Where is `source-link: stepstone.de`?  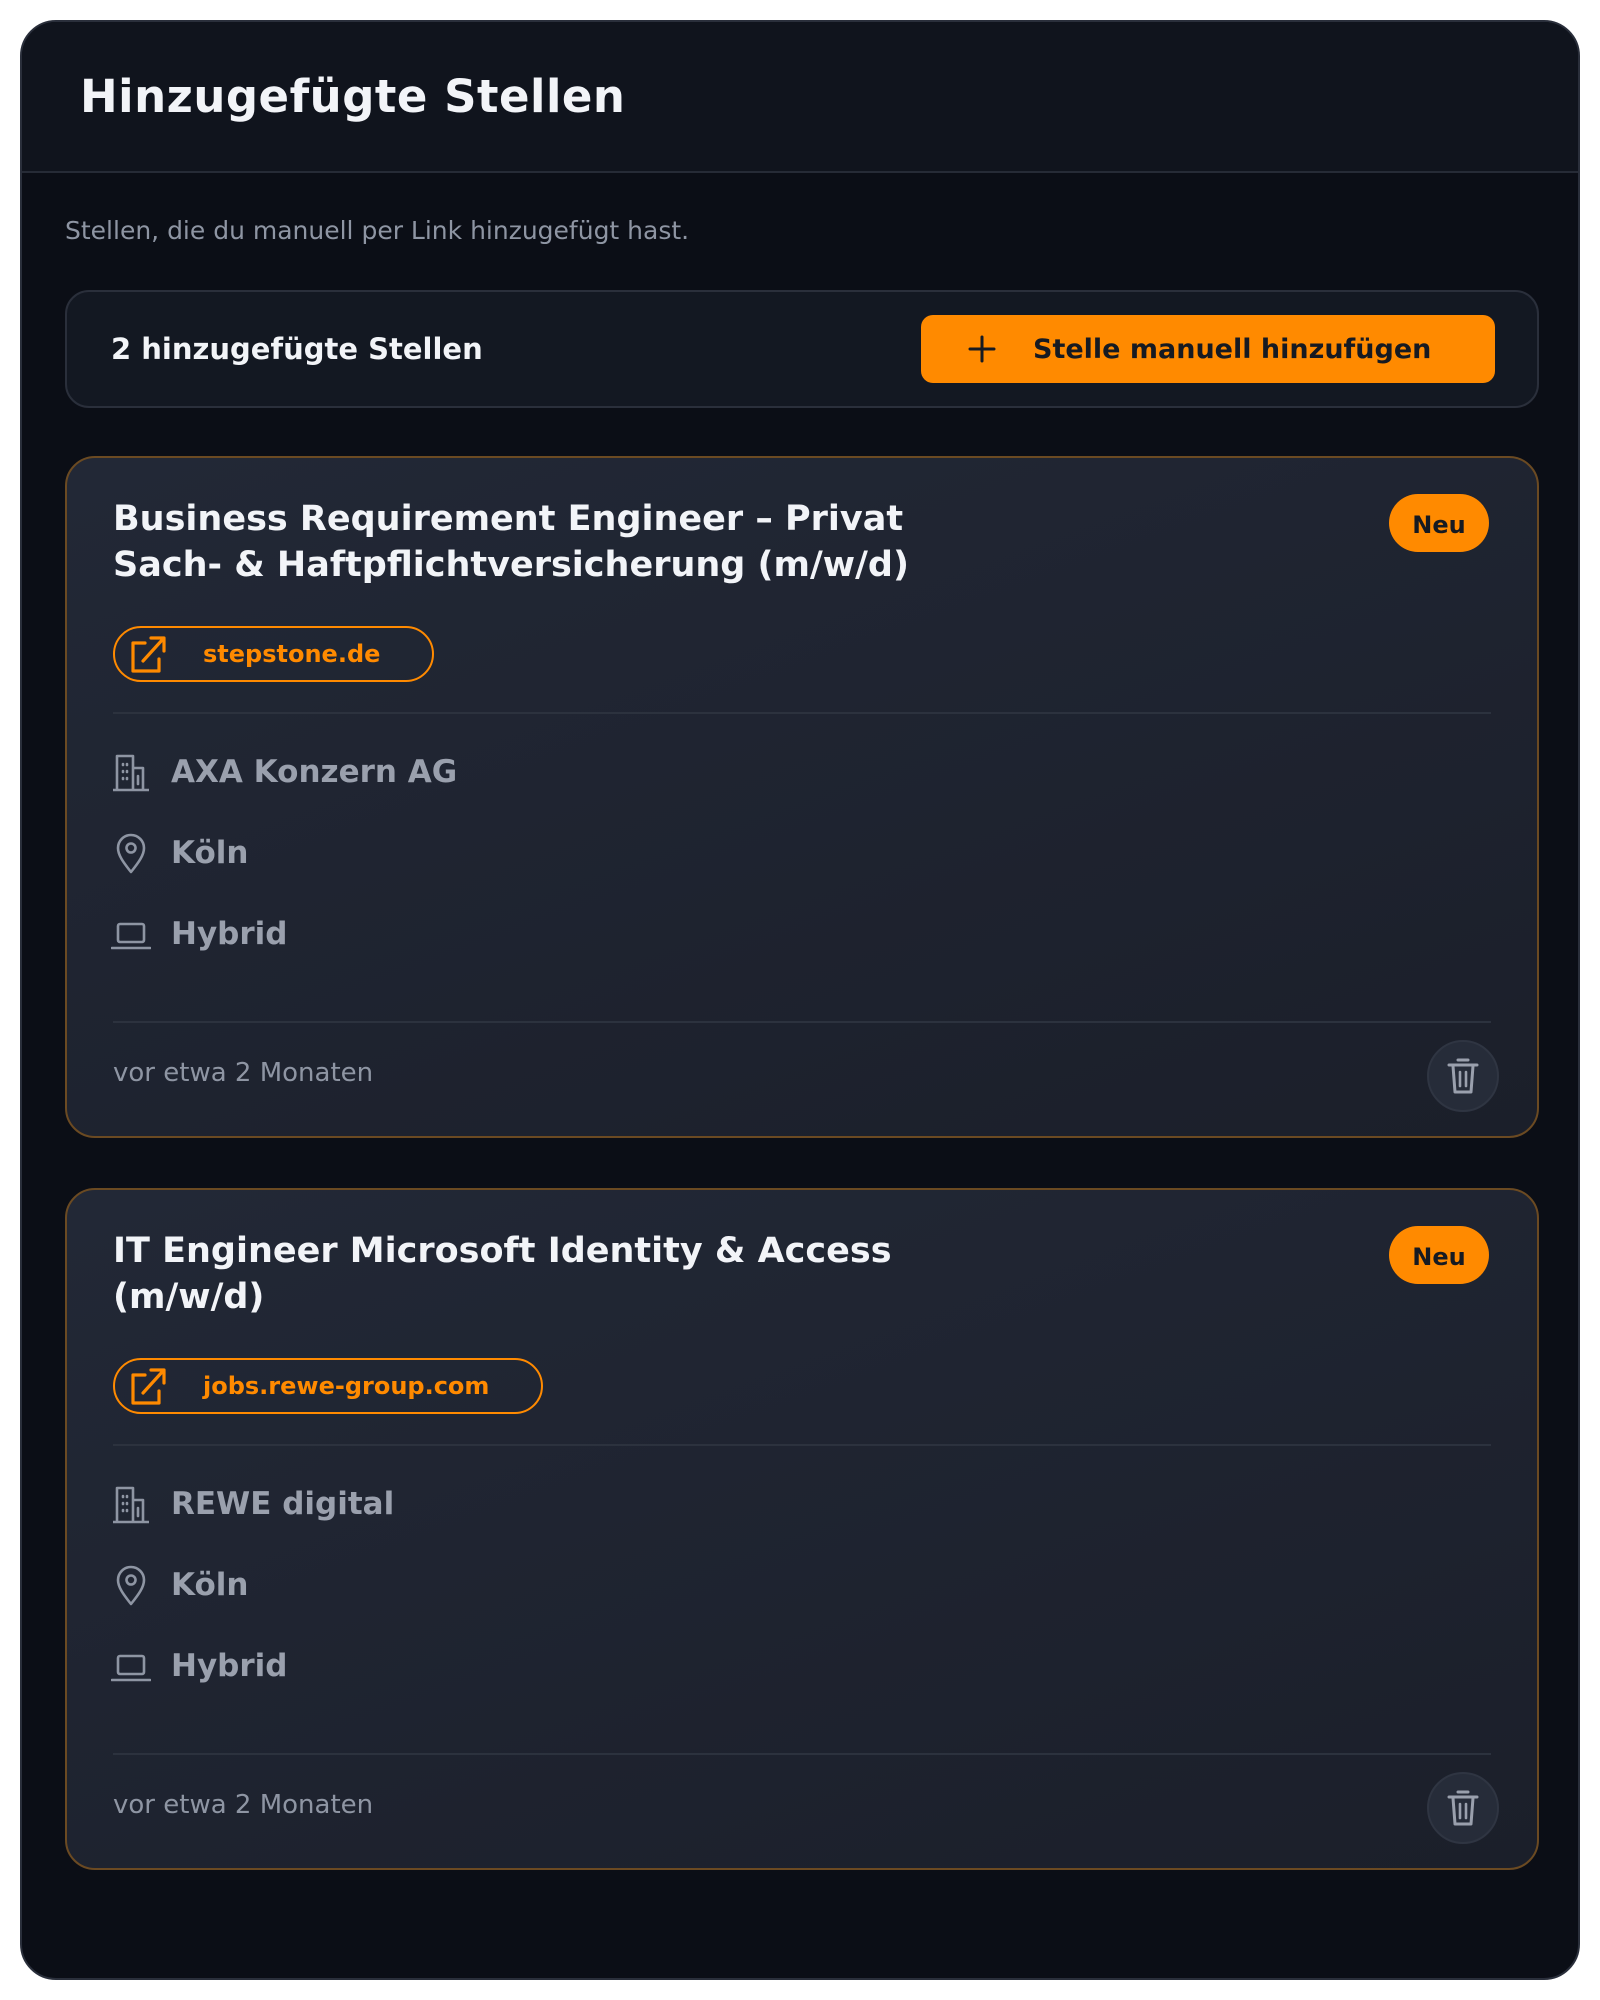
source-link: stepstone.de is located at coordinates (274, 654).